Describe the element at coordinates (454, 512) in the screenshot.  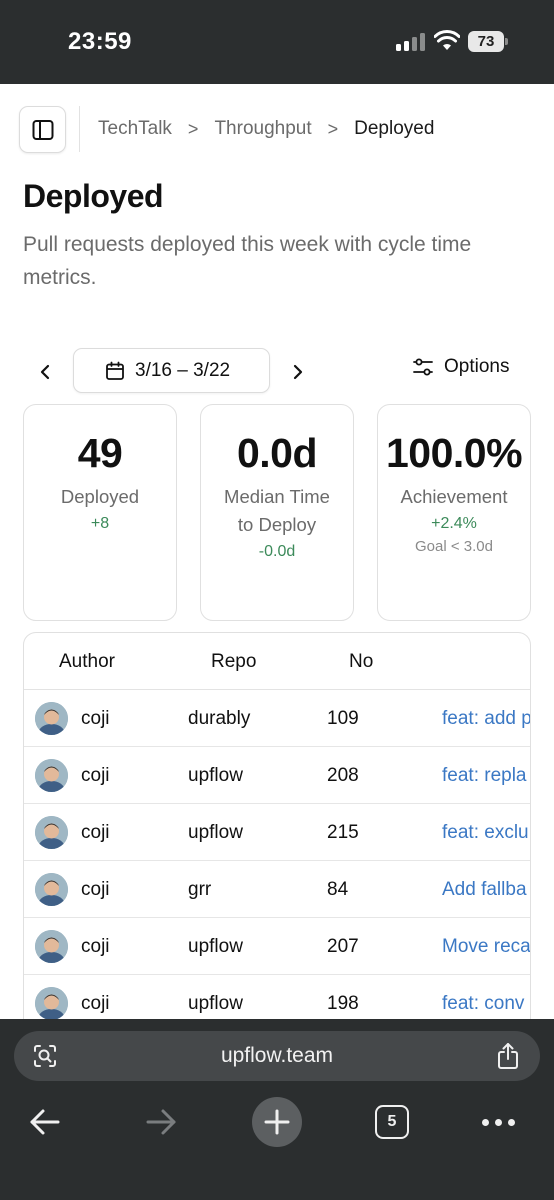
I see `stat-card-achievement: 100.0% Achievement +2.4% Goal < 3.0d` at that location.